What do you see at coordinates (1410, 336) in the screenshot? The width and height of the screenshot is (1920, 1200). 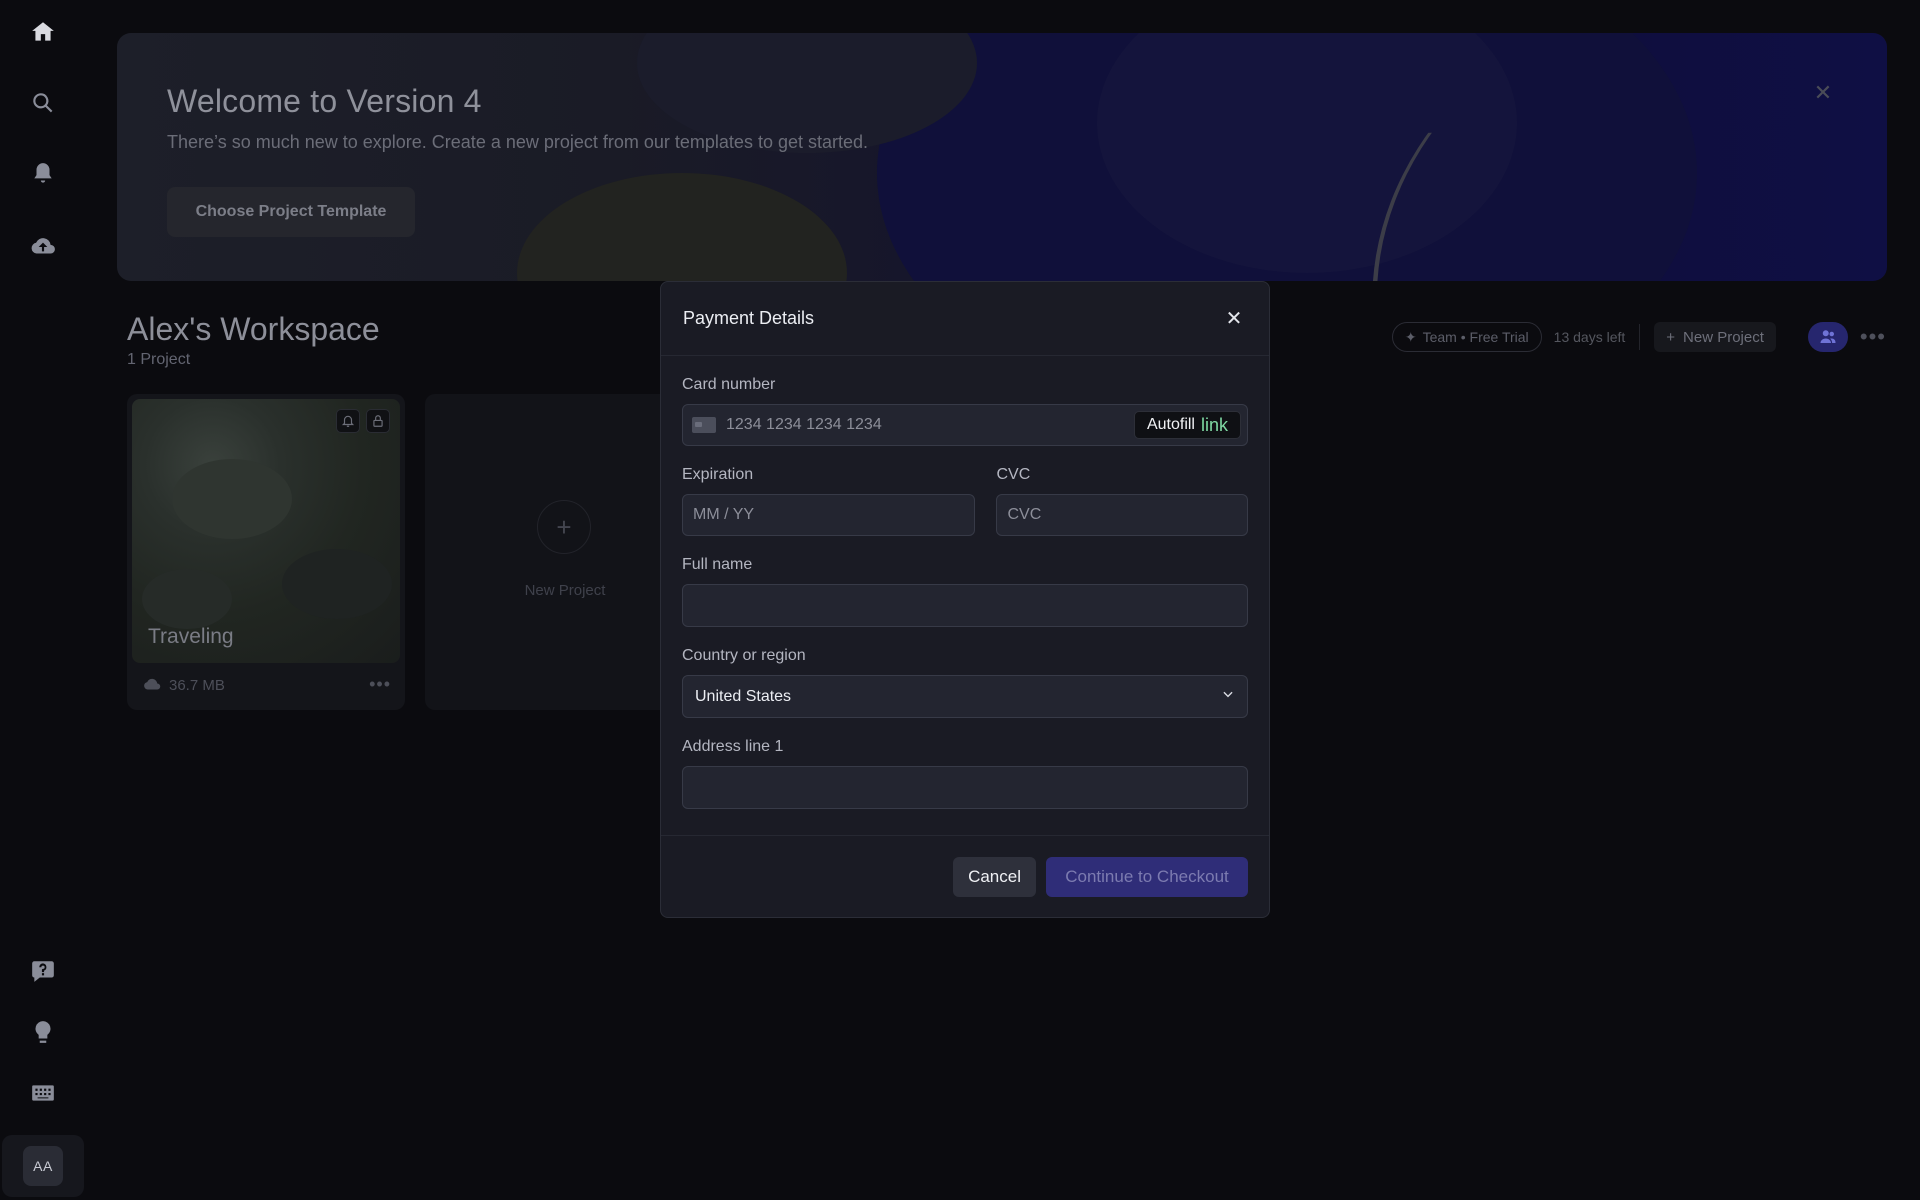 I see `sparkle-icon: ✦` at bounding box center [1410, 336].